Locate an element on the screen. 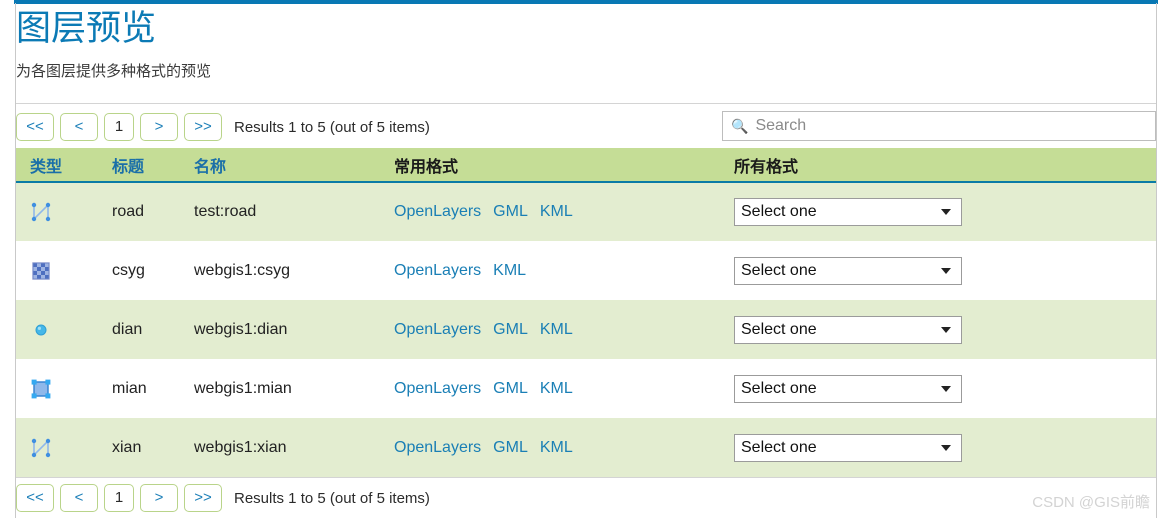  page-heading: 图层预览 为各图层提供多种格式的预览 is located at coordinates (586, 45).